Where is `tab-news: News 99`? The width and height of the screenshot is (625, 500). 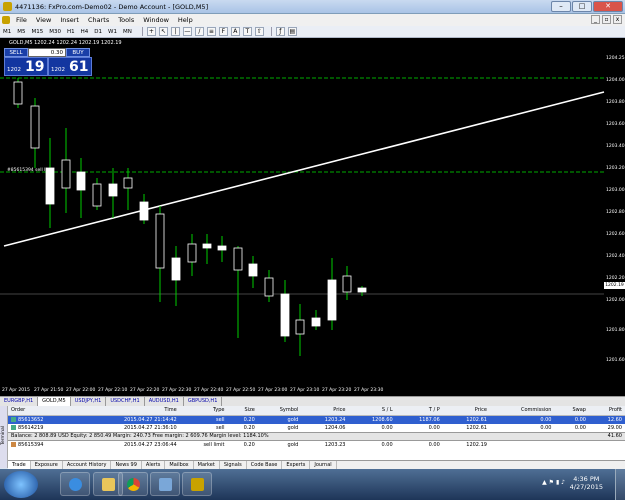 tab-news: News 99 is located at coordinates (126, 465).